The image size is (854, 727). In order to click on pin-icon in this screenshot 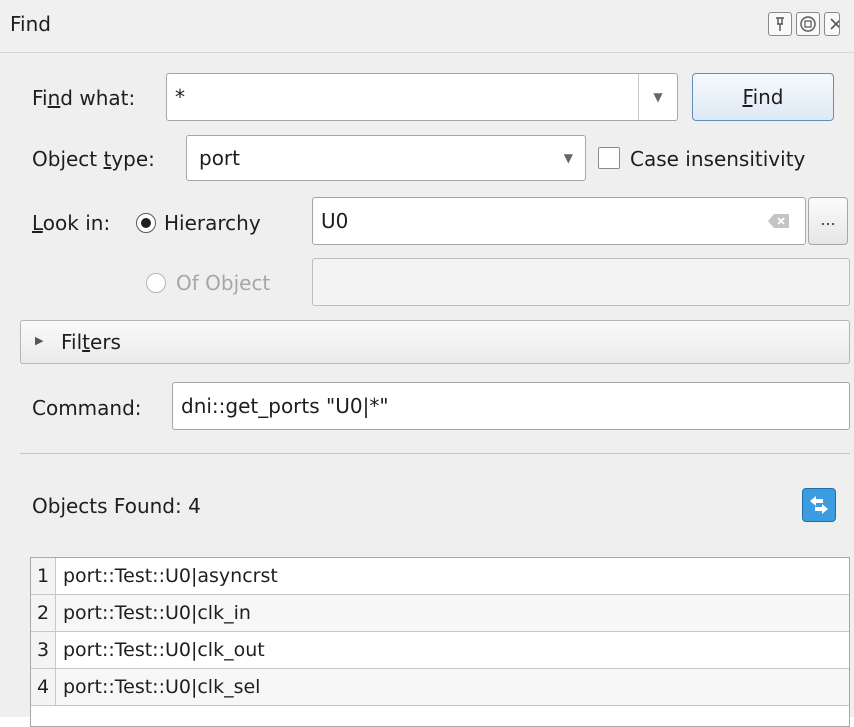, I will do `click(780, 24)`.